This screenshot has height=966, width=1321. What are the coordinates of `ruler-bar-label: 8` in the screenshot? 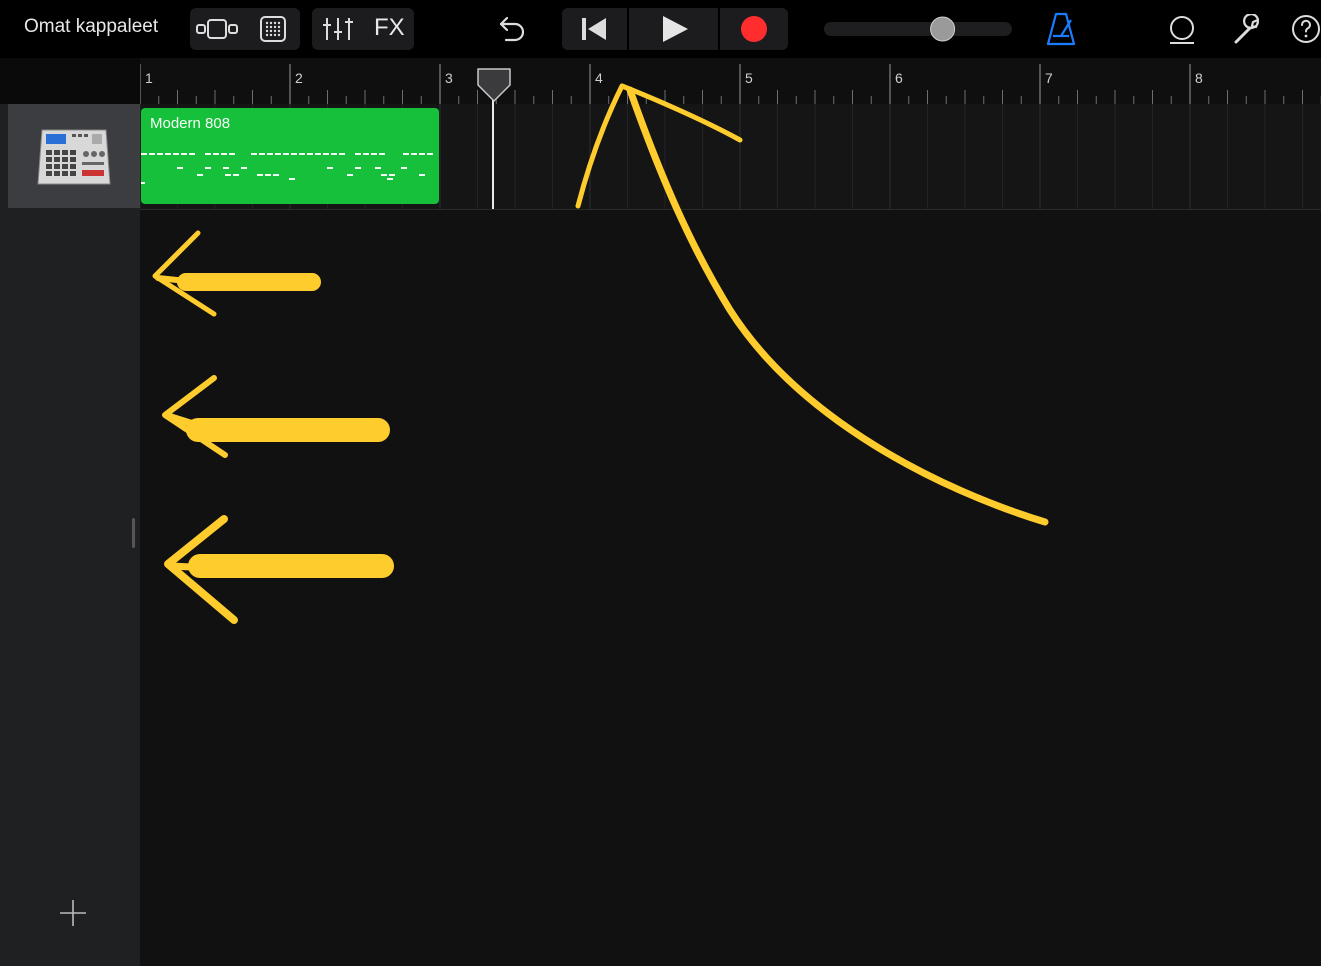 It's located at (1199, 78).